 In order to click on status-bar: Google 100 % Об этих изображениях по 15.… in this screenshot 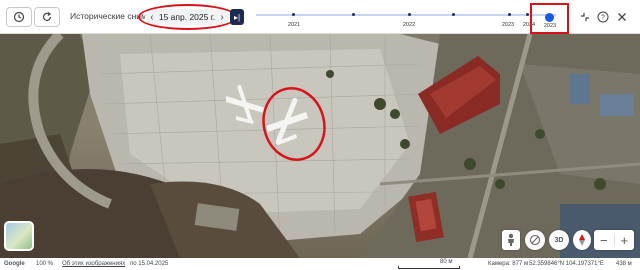, I will do `click(320, 264)`.